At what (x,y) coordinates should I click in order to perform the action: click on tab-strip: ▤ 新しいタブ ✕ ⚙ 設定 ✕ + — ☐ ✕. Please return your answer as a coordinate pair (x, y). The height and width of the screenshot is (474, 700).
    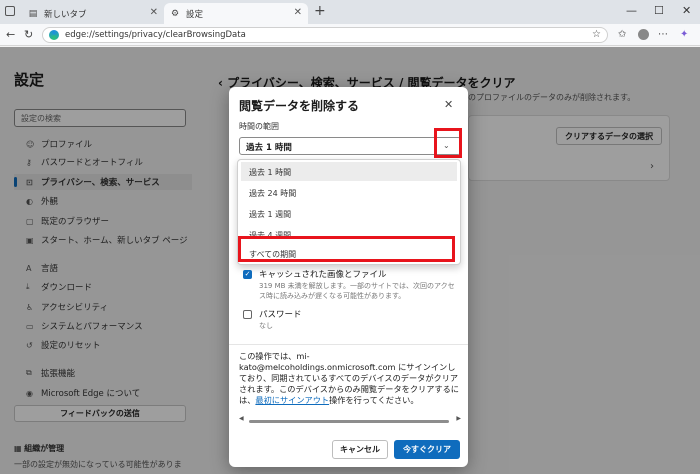
    Looking at the image, I should click on (350, 12).